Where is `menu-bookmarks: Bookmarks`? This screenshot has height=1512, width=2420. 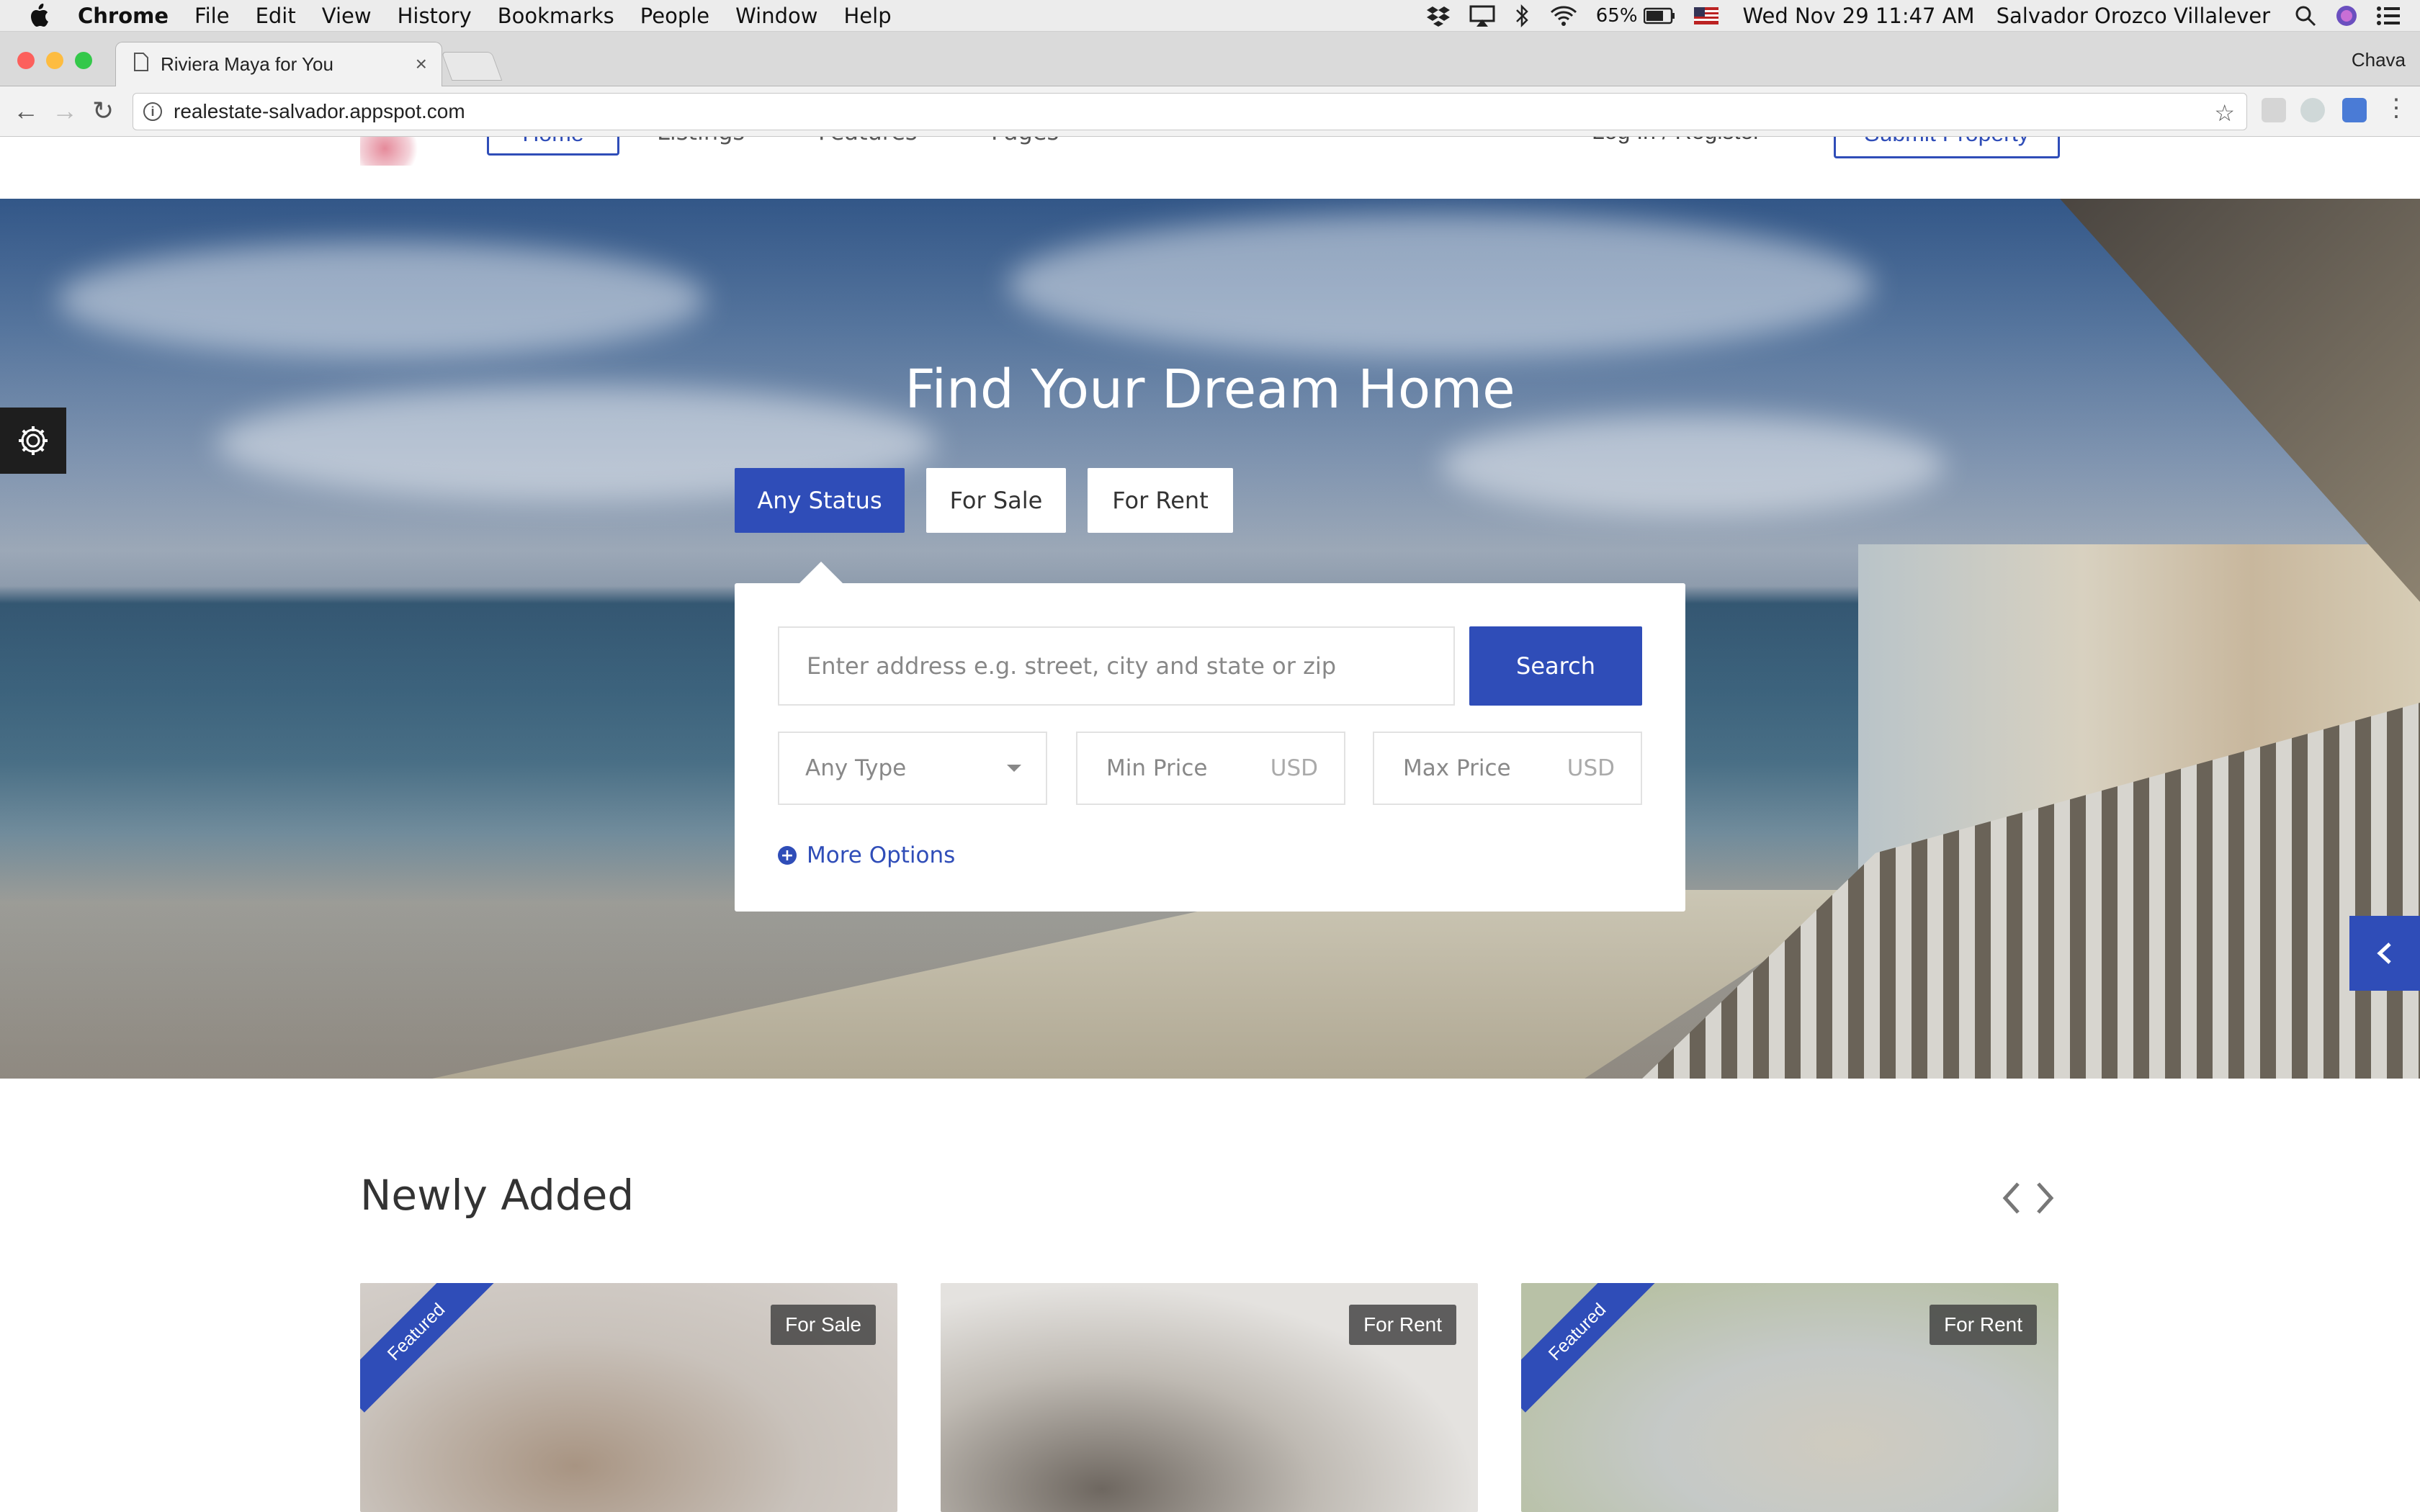
menu-bookmarks: Bookmarks is located at coordinates (556, 16).